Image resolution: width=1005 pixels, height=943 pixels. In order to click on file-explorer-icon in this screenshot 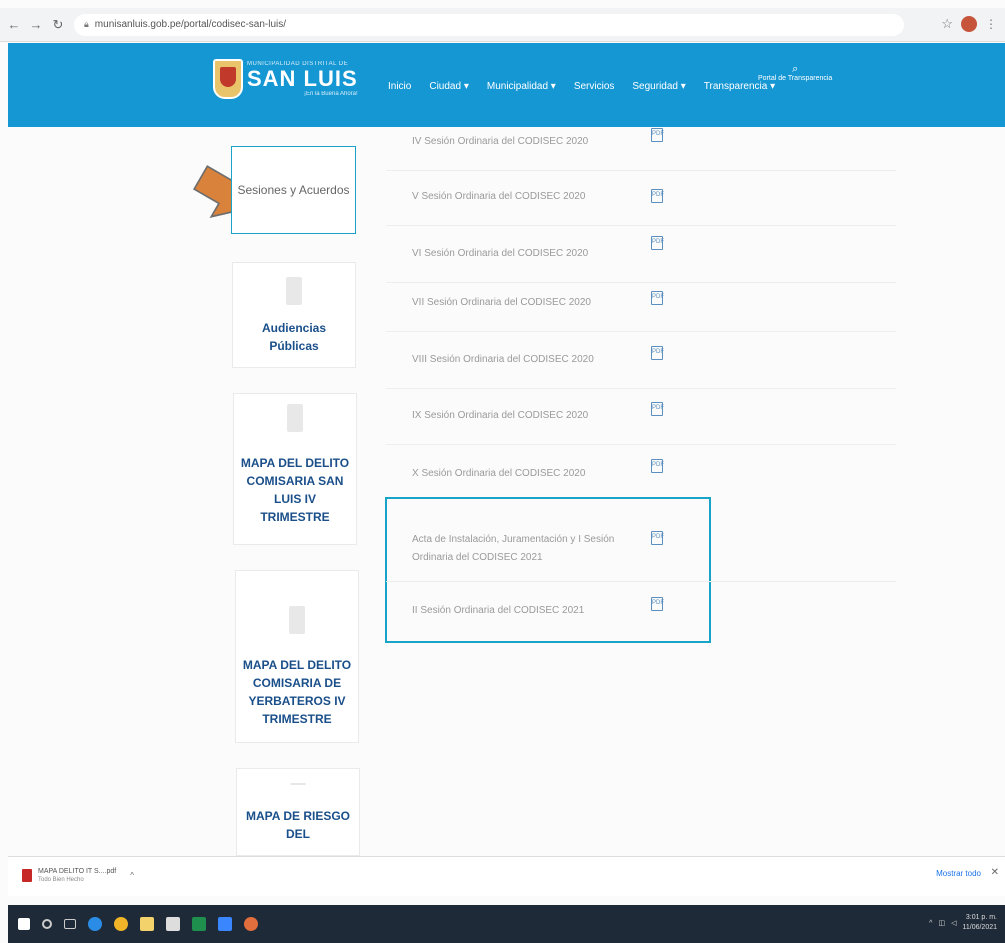, I will do `click(147, 924)`.